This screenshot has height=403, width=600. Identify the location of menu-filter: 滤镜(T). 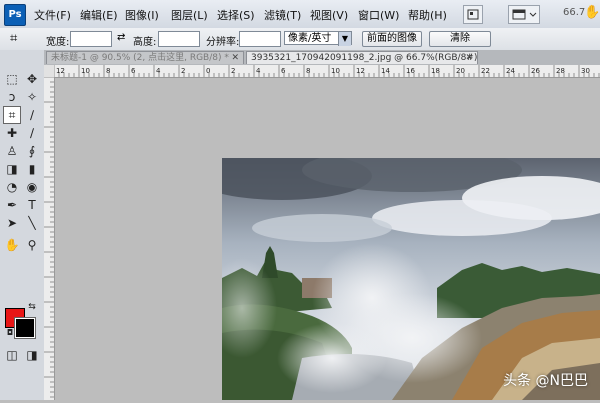
(282, 15).